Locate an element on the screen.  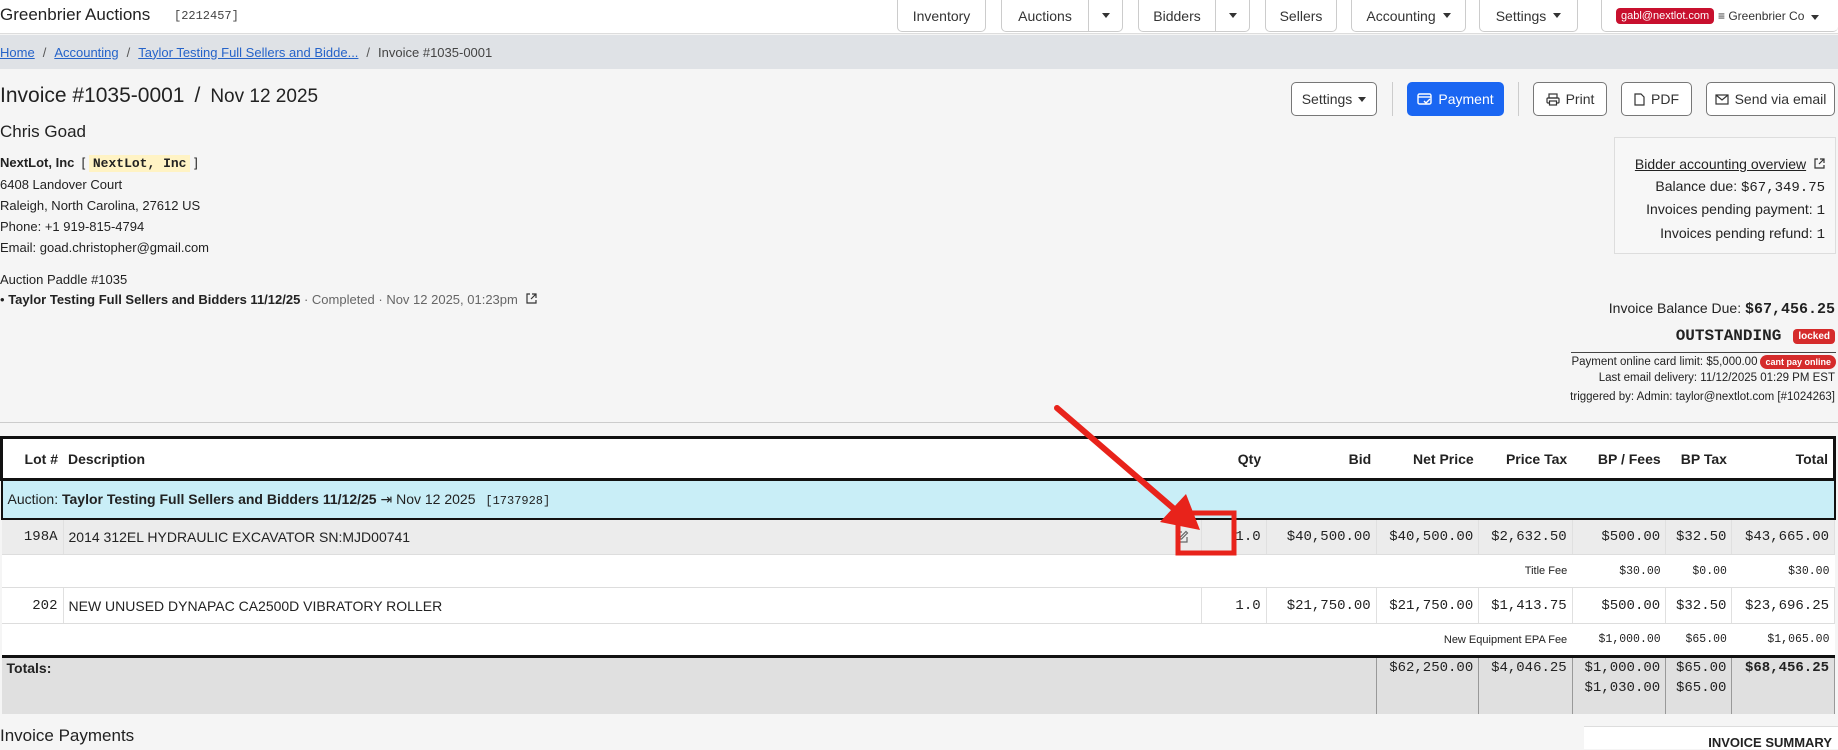
invoice-payments-heading: Invoice Payments is located at coordinates (67, 735).